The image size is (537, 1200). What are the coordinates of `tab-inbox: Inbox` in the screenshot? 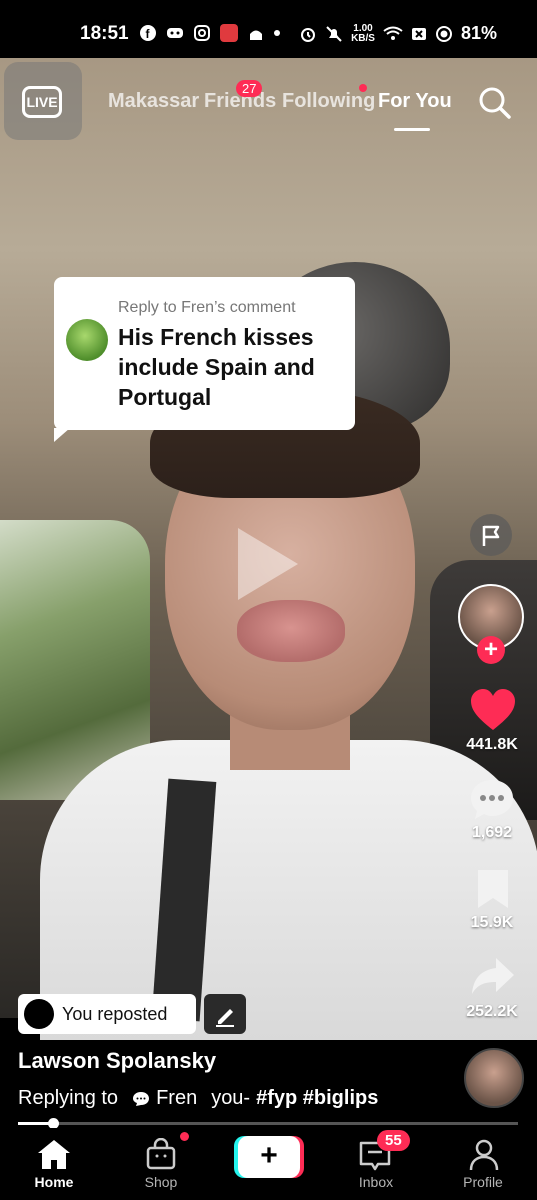 It's located at (376, 1182).